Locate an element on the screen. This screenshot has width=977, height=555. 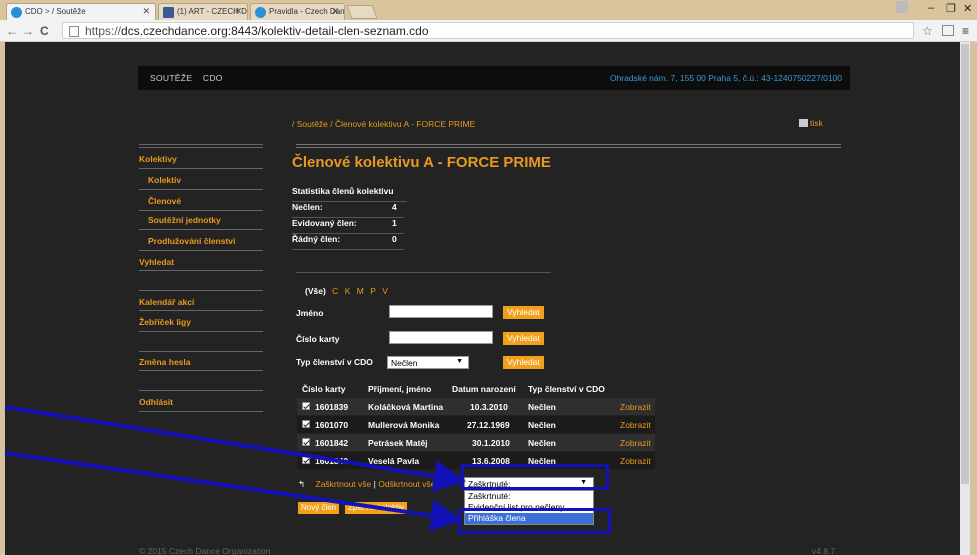
arrow-to-option is located at coordinates (233, 491).